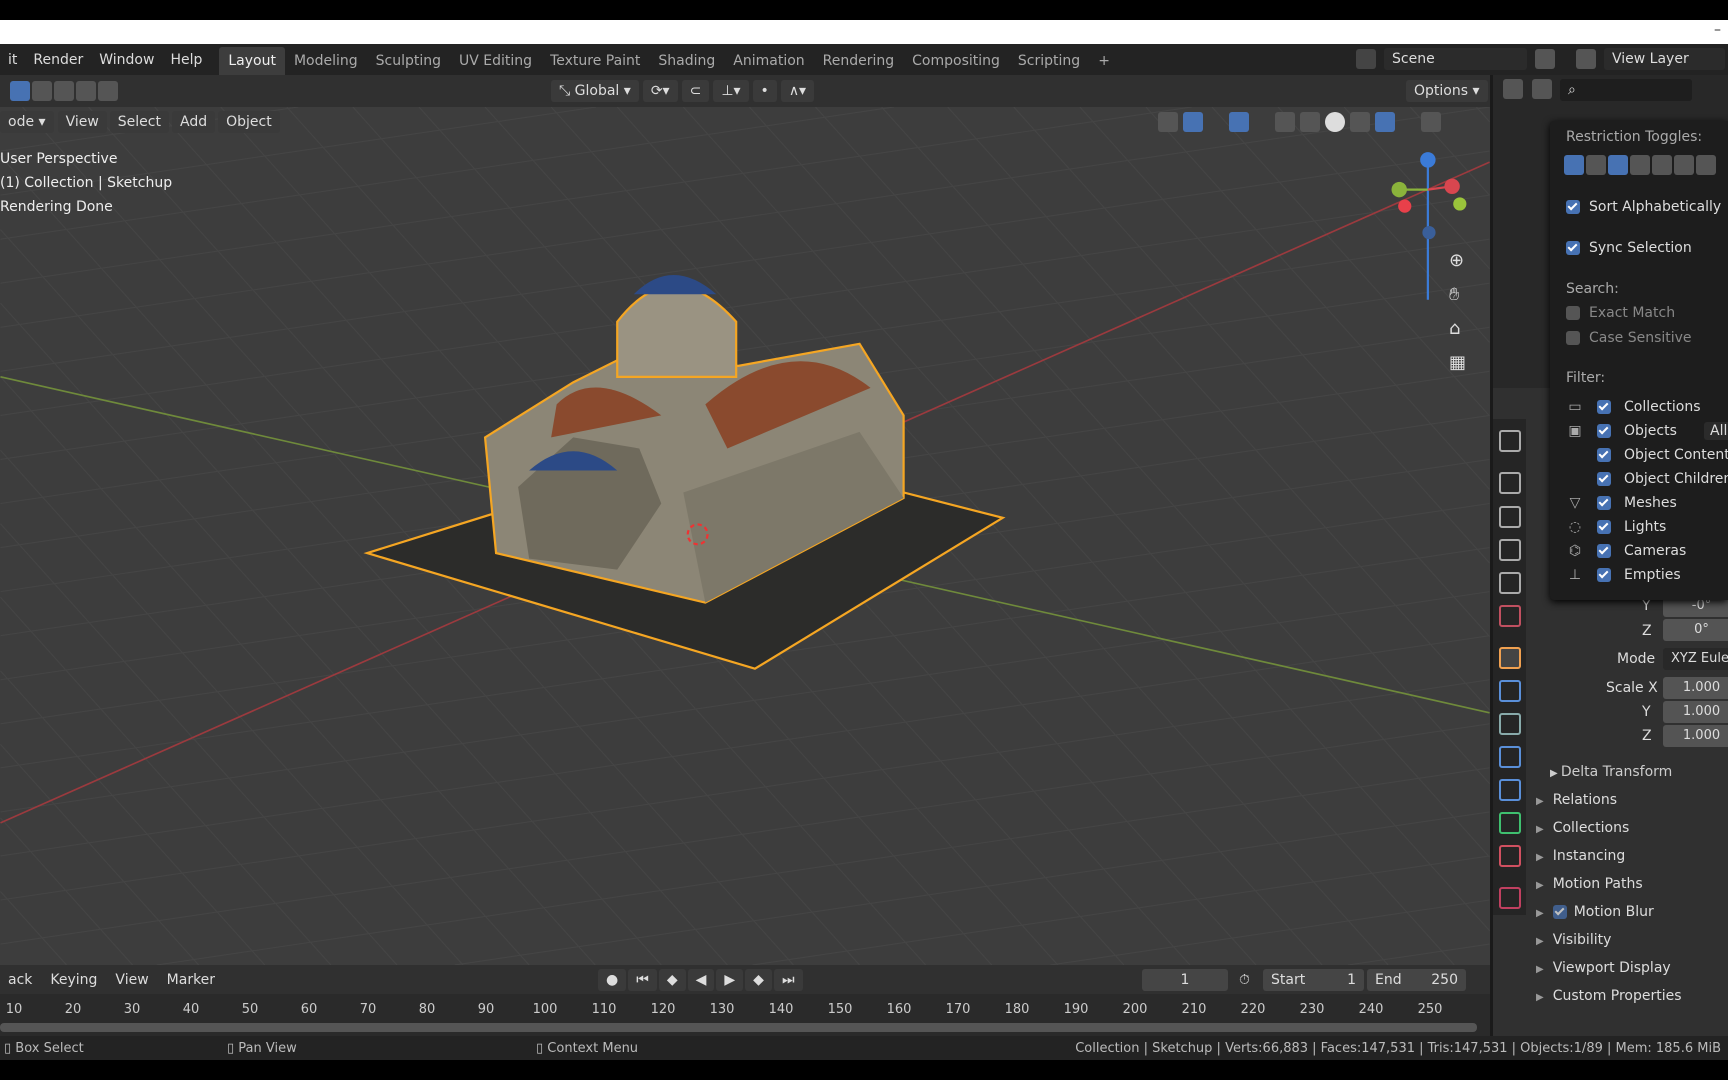 This screenshot has height=1080, width=1728. What do you see at coordinates (1542, 89) in the screenshot?
I see `display-mode-icon` at bounding box center [1542, 89].